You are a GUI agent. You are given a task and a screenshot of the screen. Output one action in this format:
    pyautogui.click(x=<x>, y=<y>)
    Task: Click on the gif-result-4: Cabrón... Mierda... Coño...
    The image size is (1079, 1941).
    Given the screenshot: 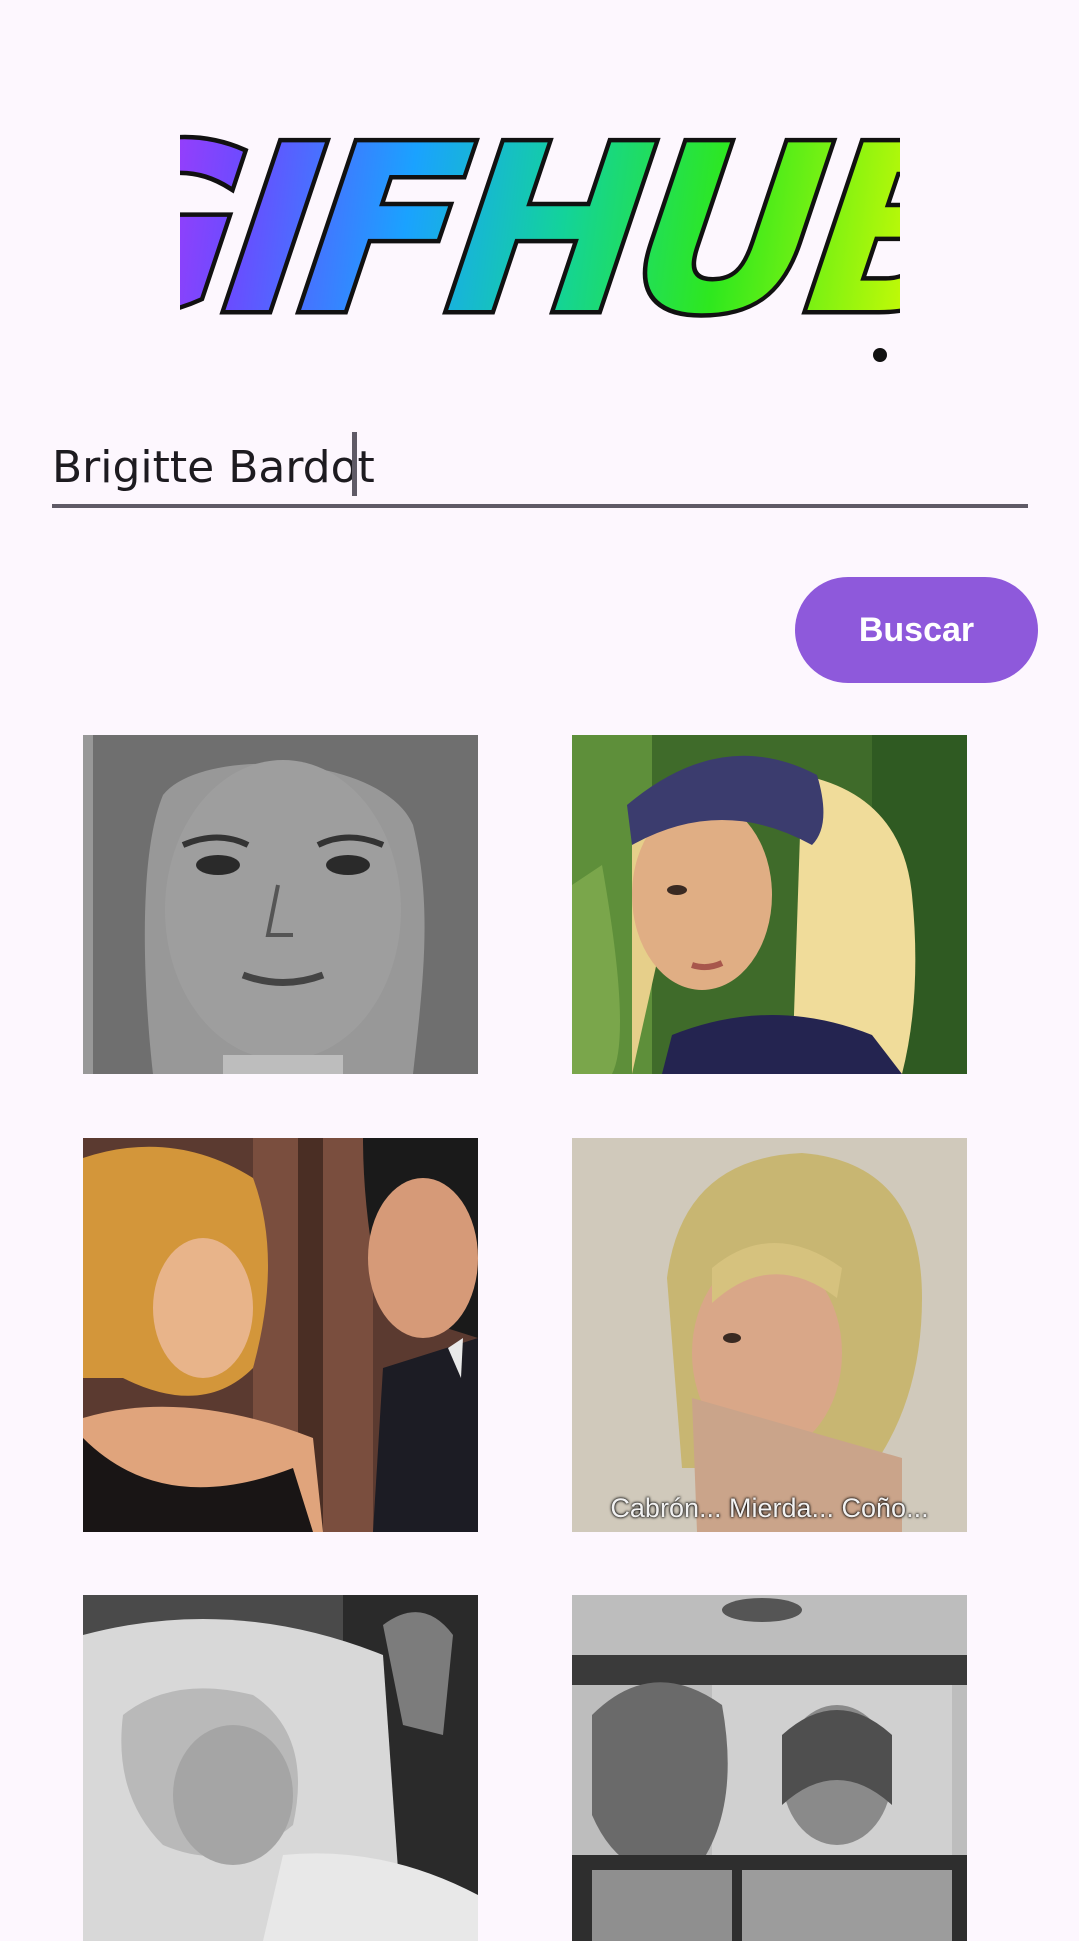 What is the action you would take?
    pyautogui.click(x=769, y=1335)
    